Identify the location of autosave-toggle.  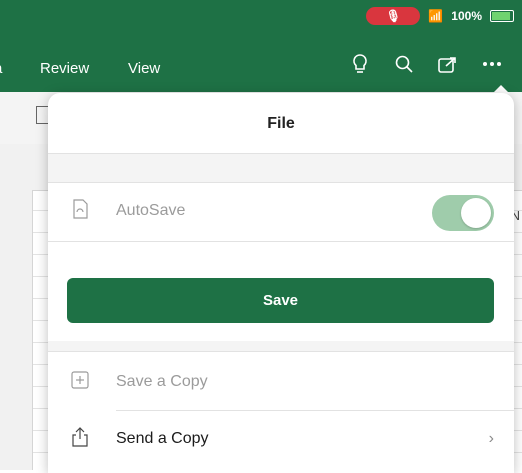
(463, 213).